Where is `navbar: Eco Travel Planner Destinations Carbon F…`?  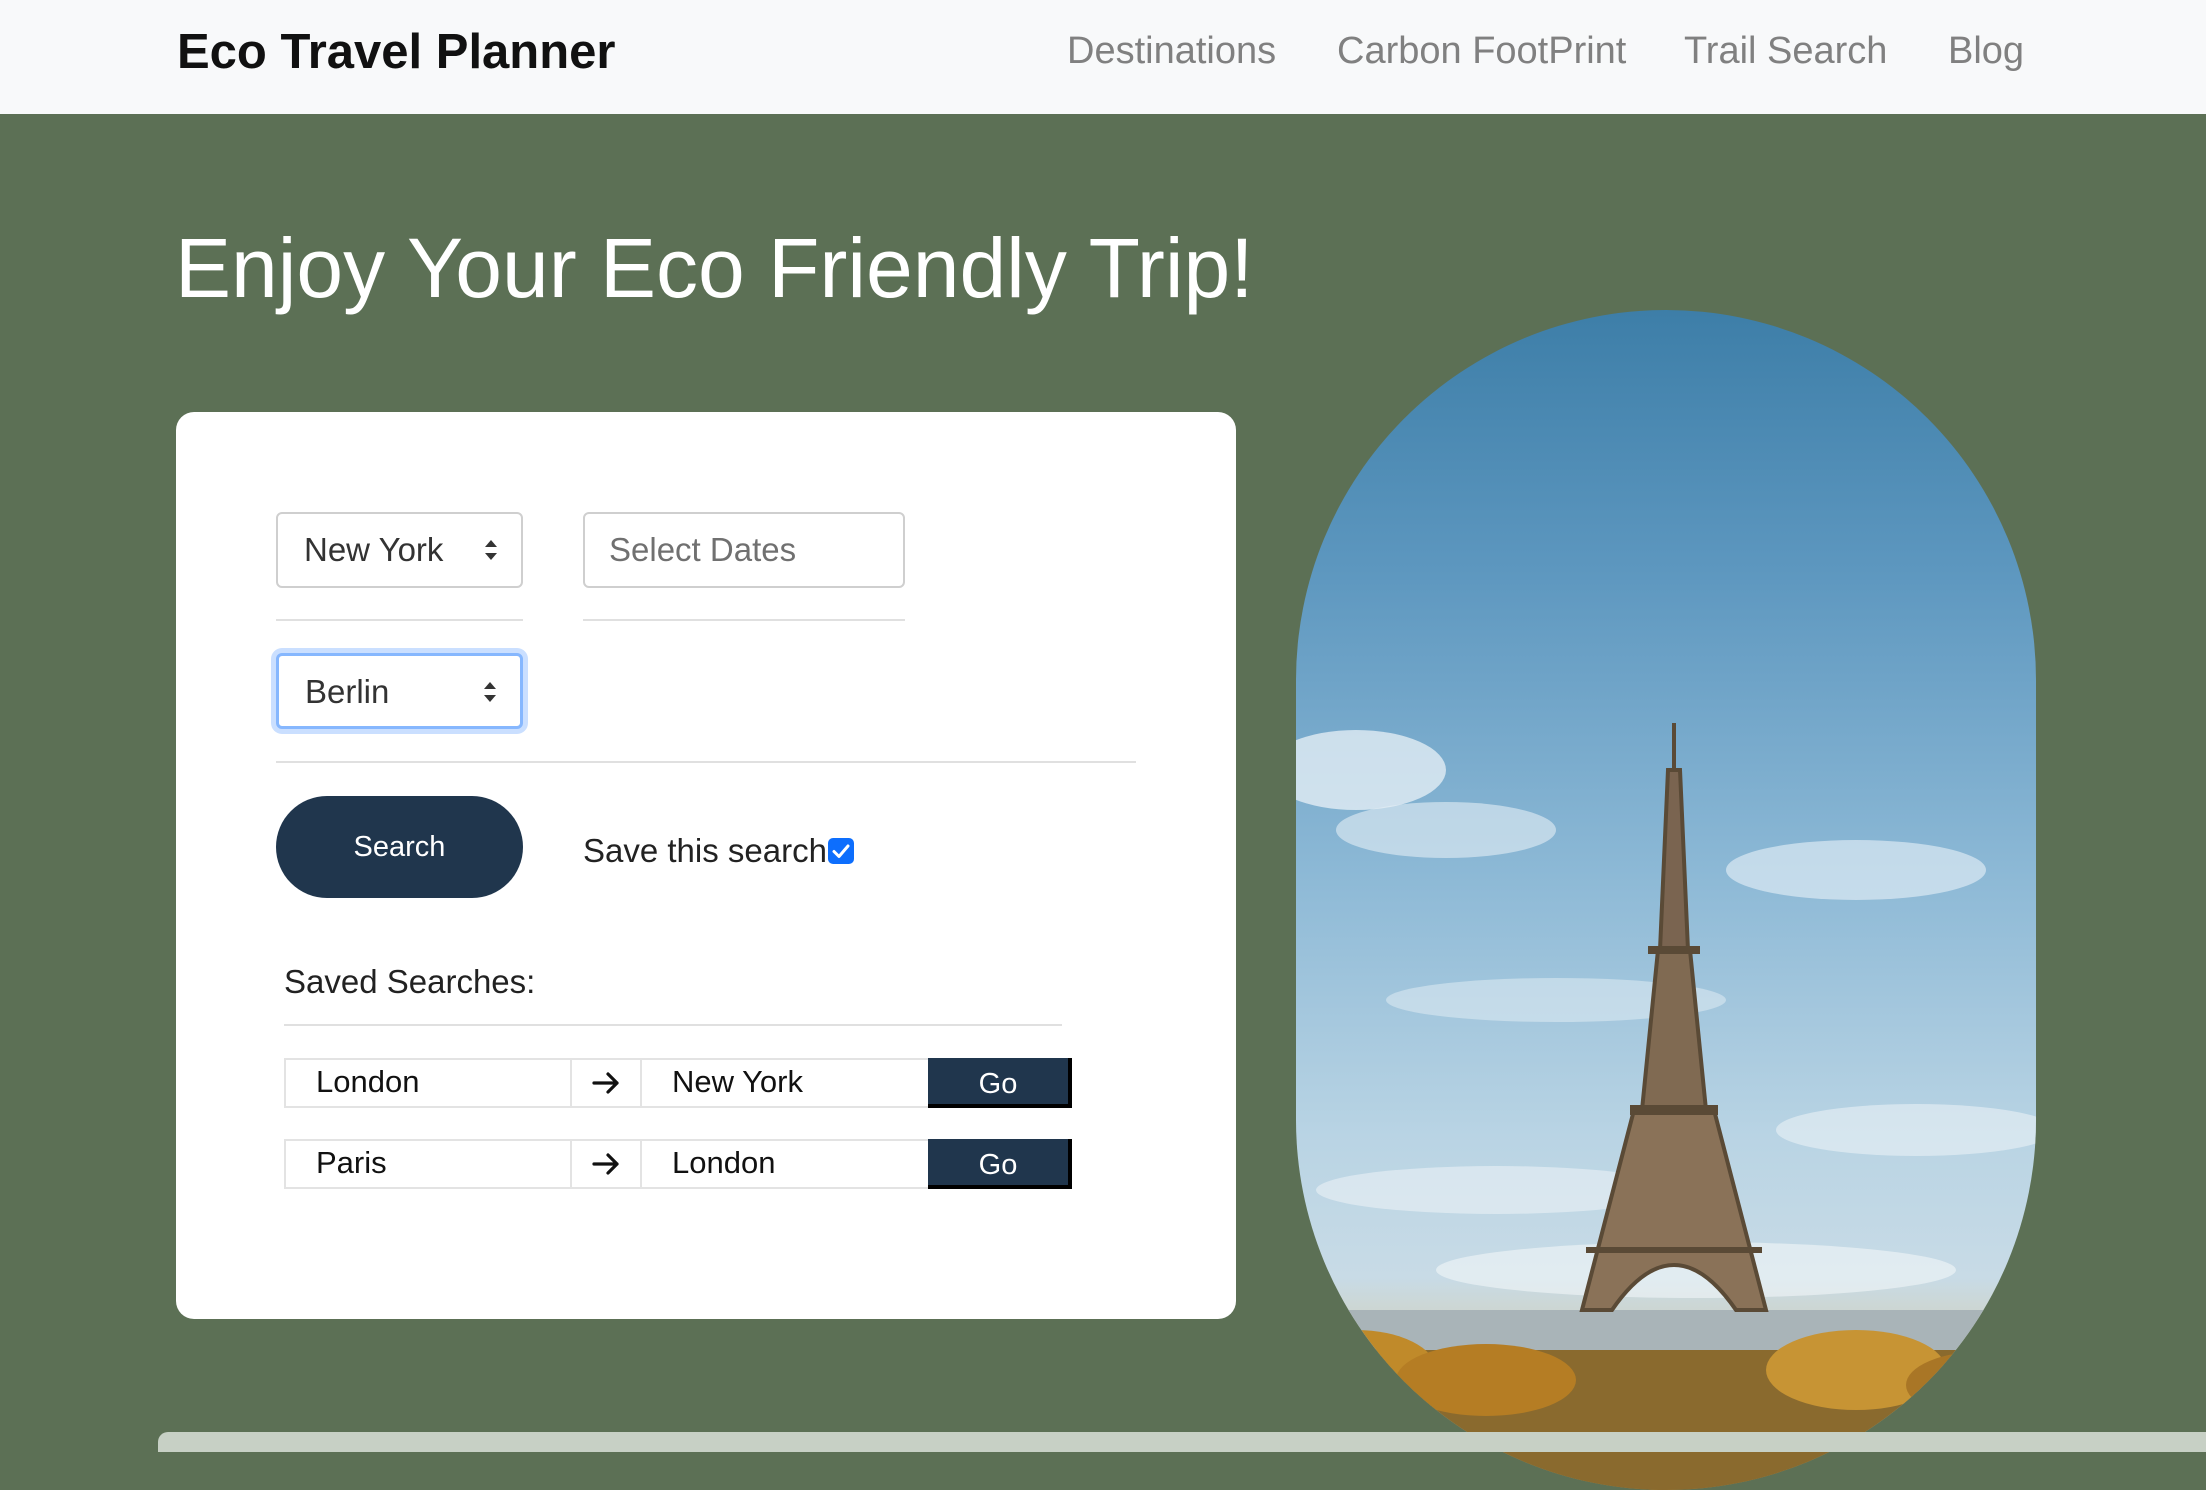 navbar: Eco Travel Planner Destinations Carbon F… is located at coordinates (1103, 57).